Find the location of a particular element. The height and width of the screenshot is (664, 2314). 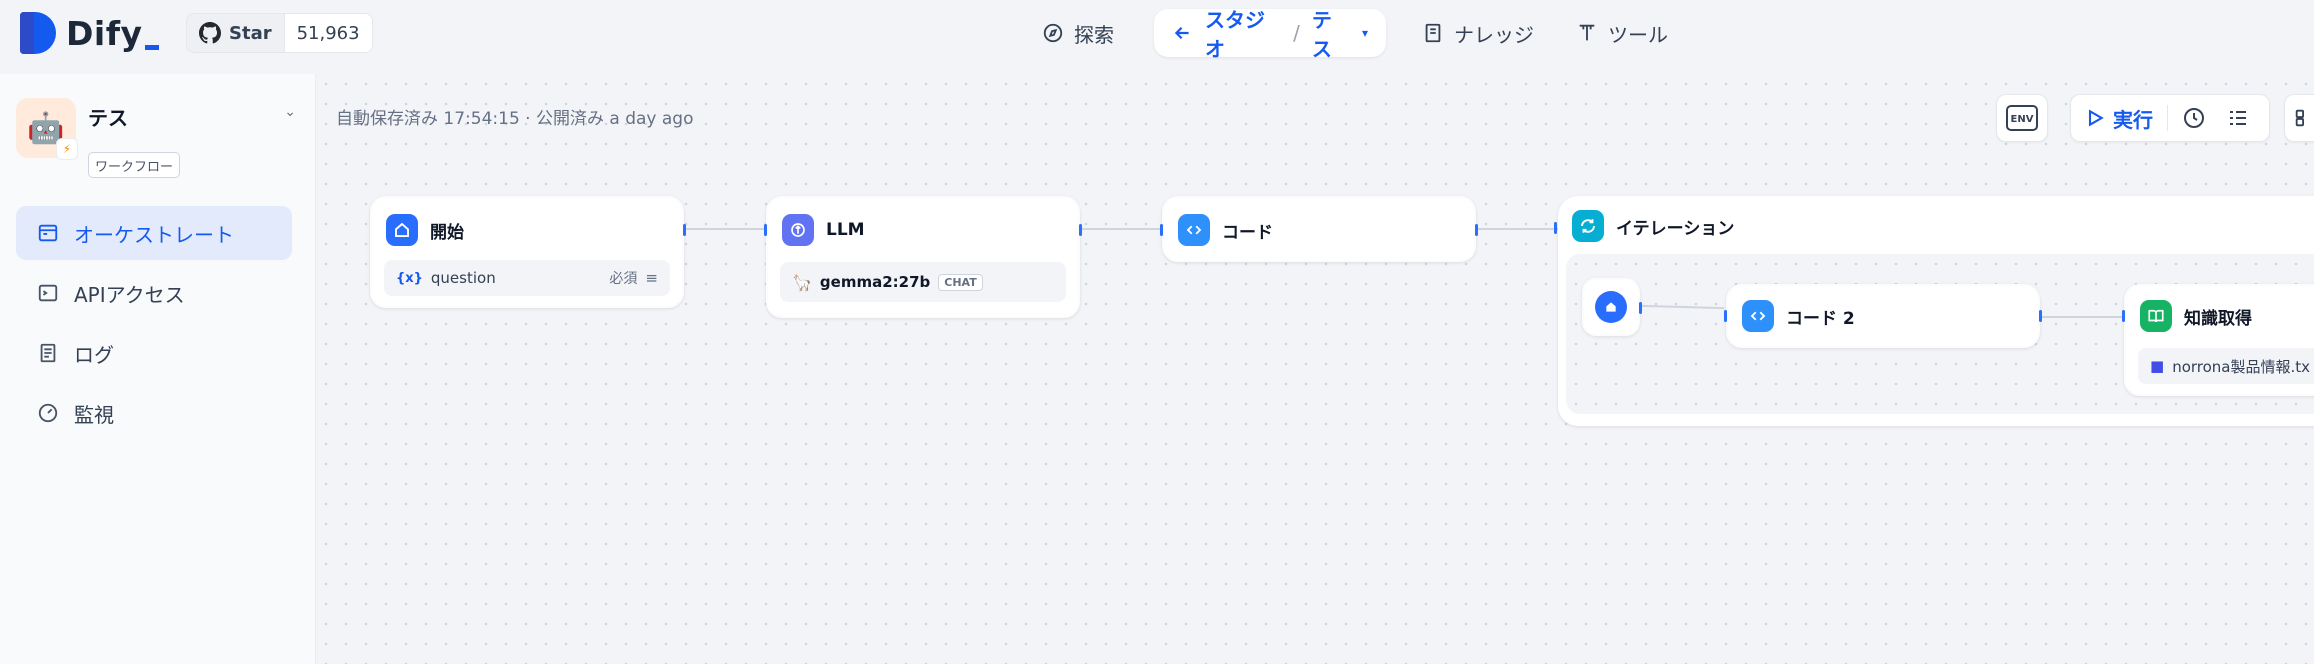

file-list-icon is located at coordinates (48, 353).